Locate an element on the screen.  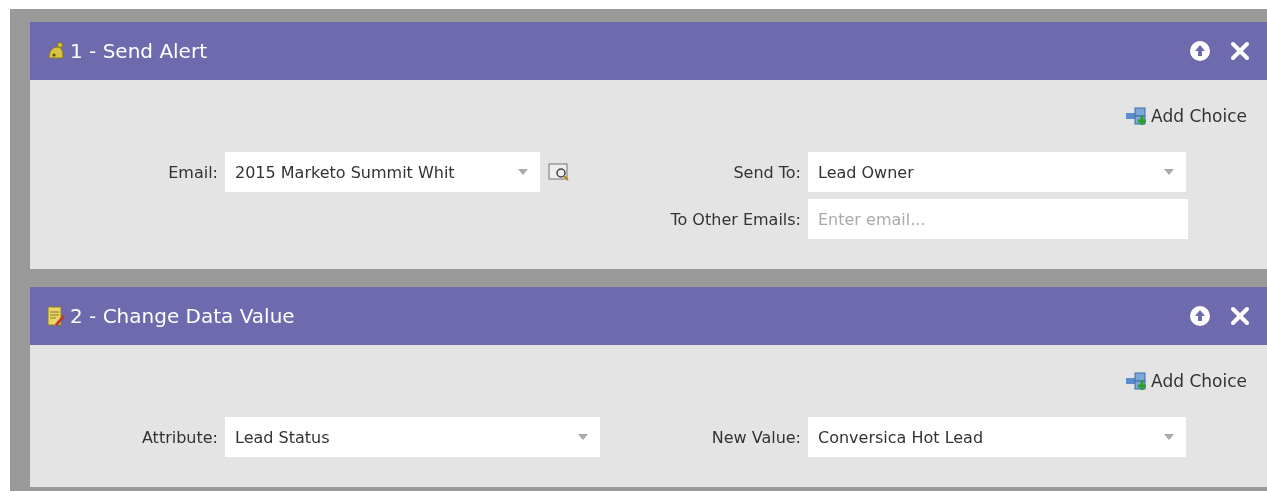
field-label: Attribute: is located at coordinates (179, 437).